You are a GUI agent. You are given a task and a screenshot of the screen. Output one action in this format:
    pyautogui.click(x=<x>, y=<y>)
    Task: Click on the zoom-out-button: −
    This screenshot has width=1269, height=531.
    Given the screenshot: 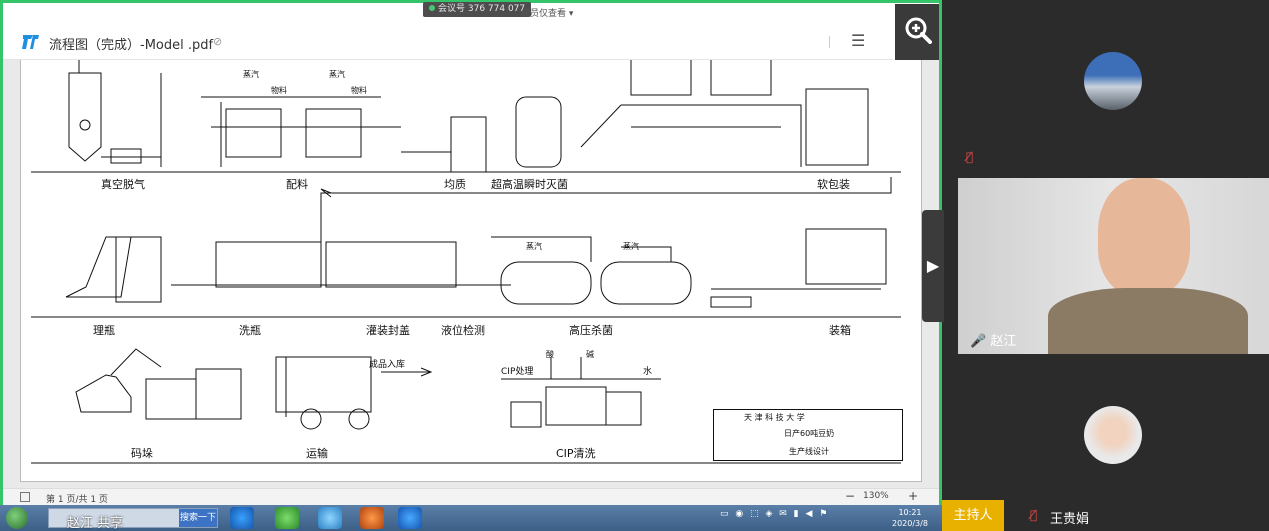 What is the action you would take?
    pyautogui.click(x=850, y=496)
    